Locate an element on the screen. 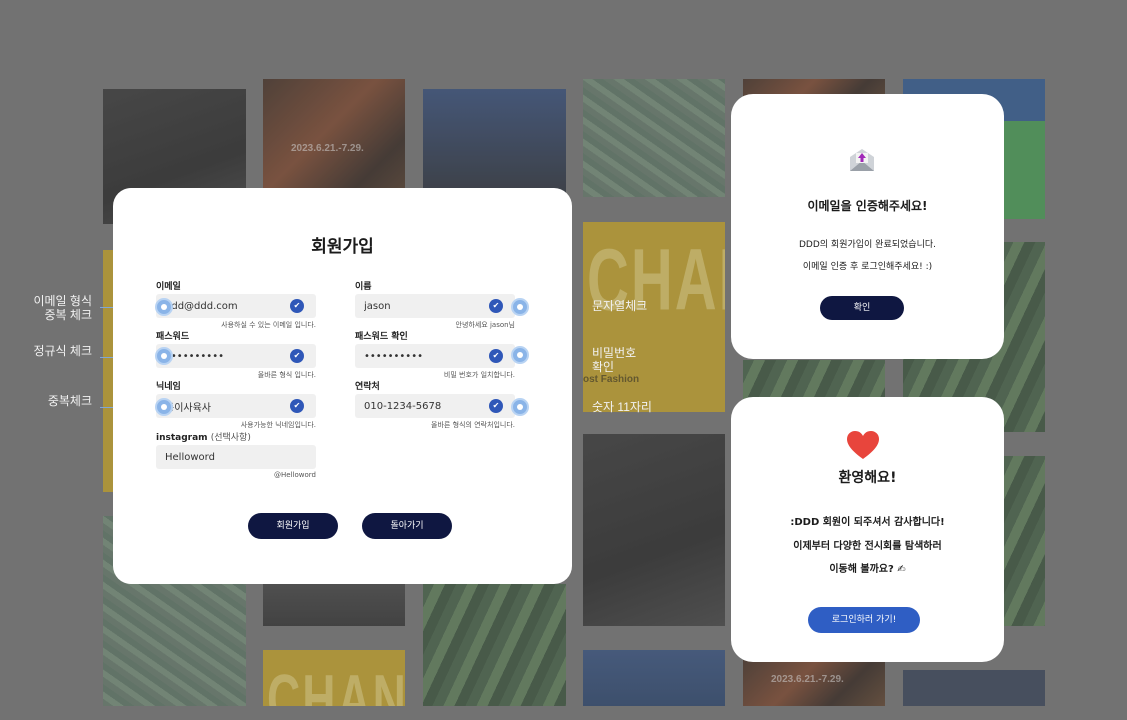  name-box: ✔ is located at coordinates (435, 306).